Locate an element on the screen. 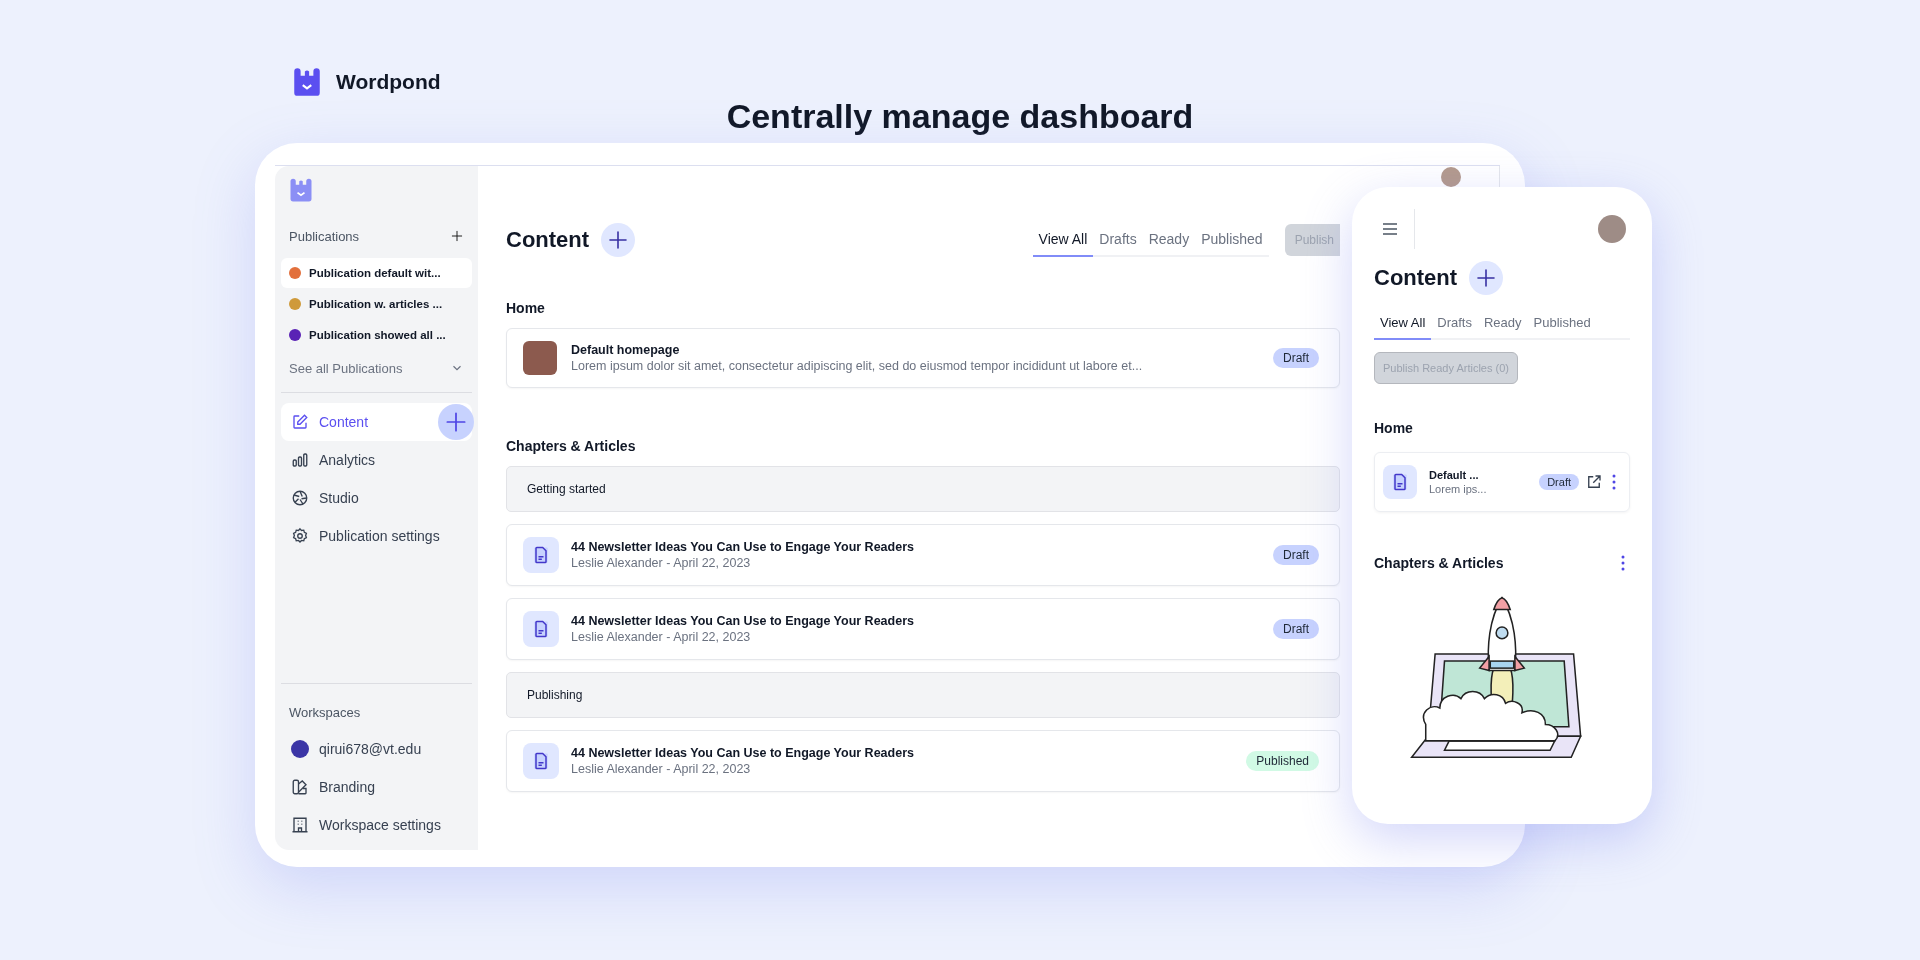 This screenshot has width=1920, height=960. nav-item: Analytics is located at coordinates (376, 460).